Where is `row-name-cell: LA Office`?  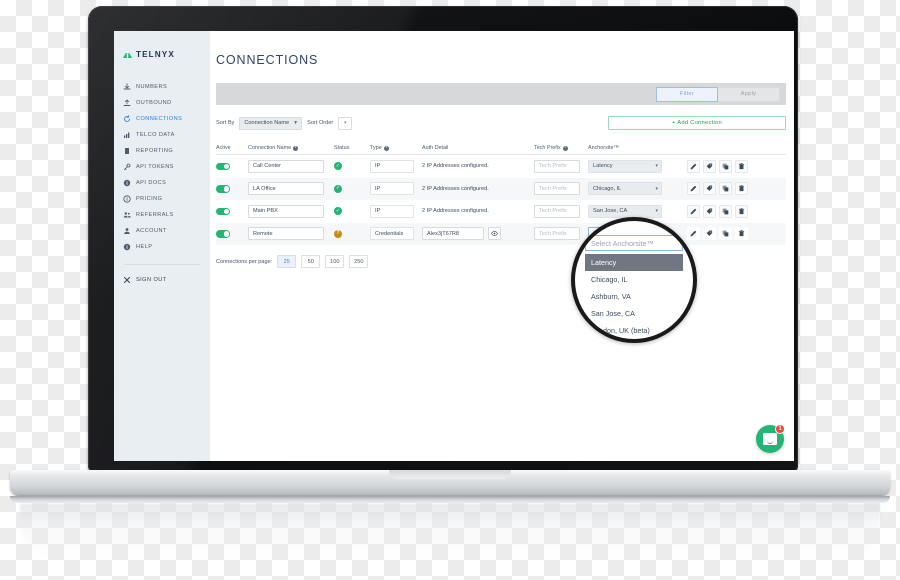 row-name-cell: LA Office is located at coordinates (291, 189).